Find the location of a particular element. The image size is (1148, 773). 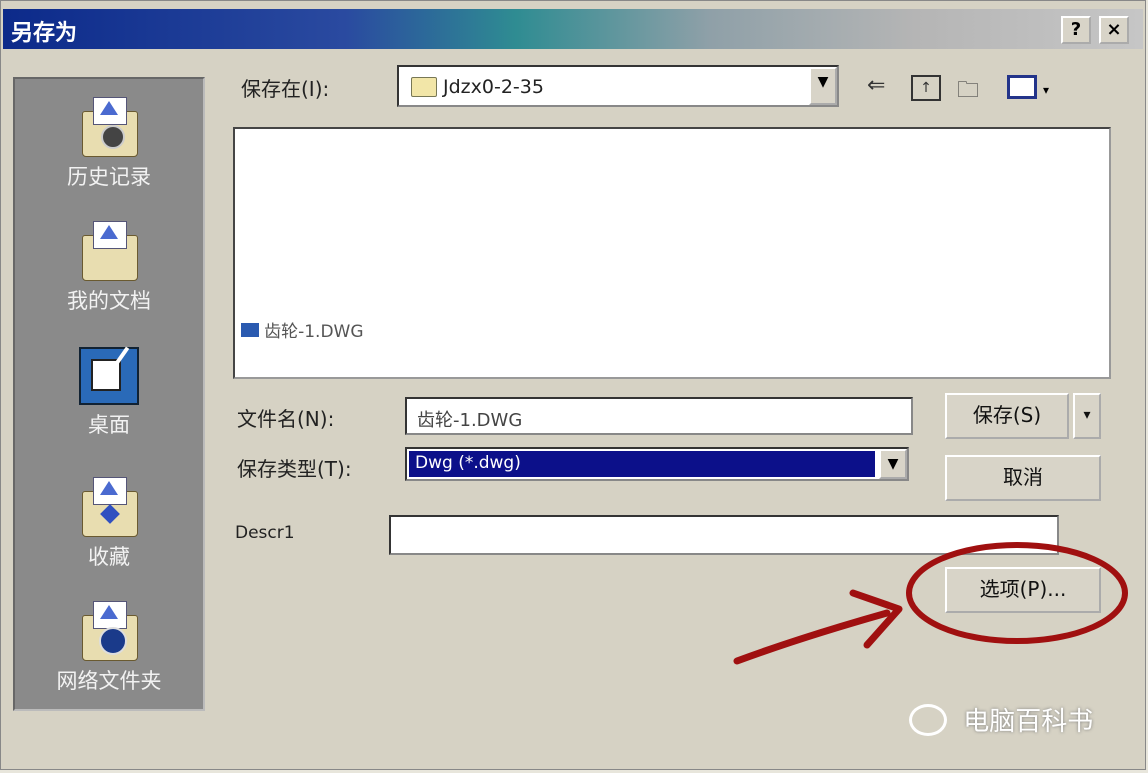

place-network-folder: 网络文件夹 is located at coordinates (109, 648).